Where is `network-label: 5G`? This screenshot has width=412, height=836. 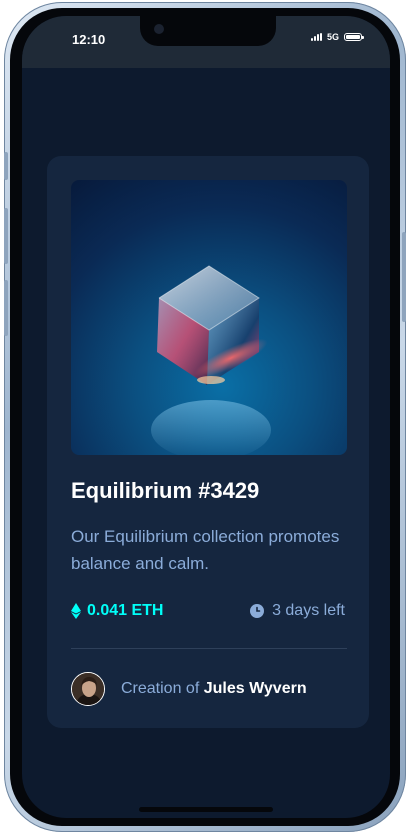 network-label: 5G is located at coordinates (332, 37).